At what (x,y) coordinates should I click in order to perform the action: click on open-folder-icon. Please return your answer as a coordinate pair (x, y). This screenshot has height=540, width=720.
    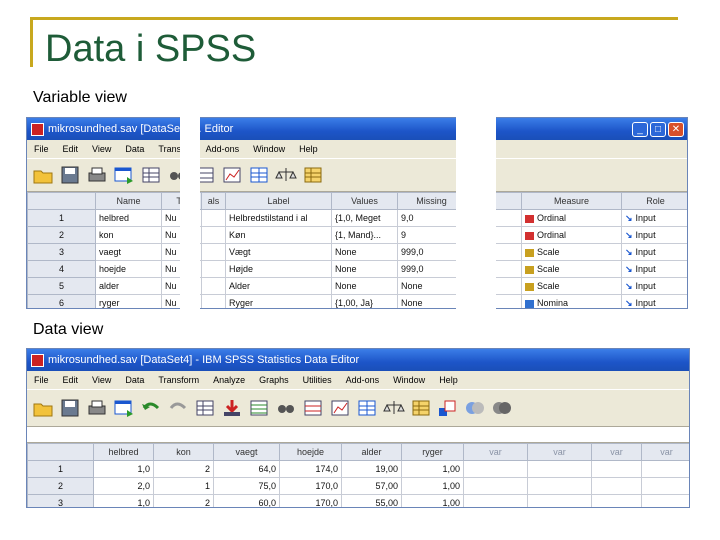
    Looking at the image, I should click on (43, 408).